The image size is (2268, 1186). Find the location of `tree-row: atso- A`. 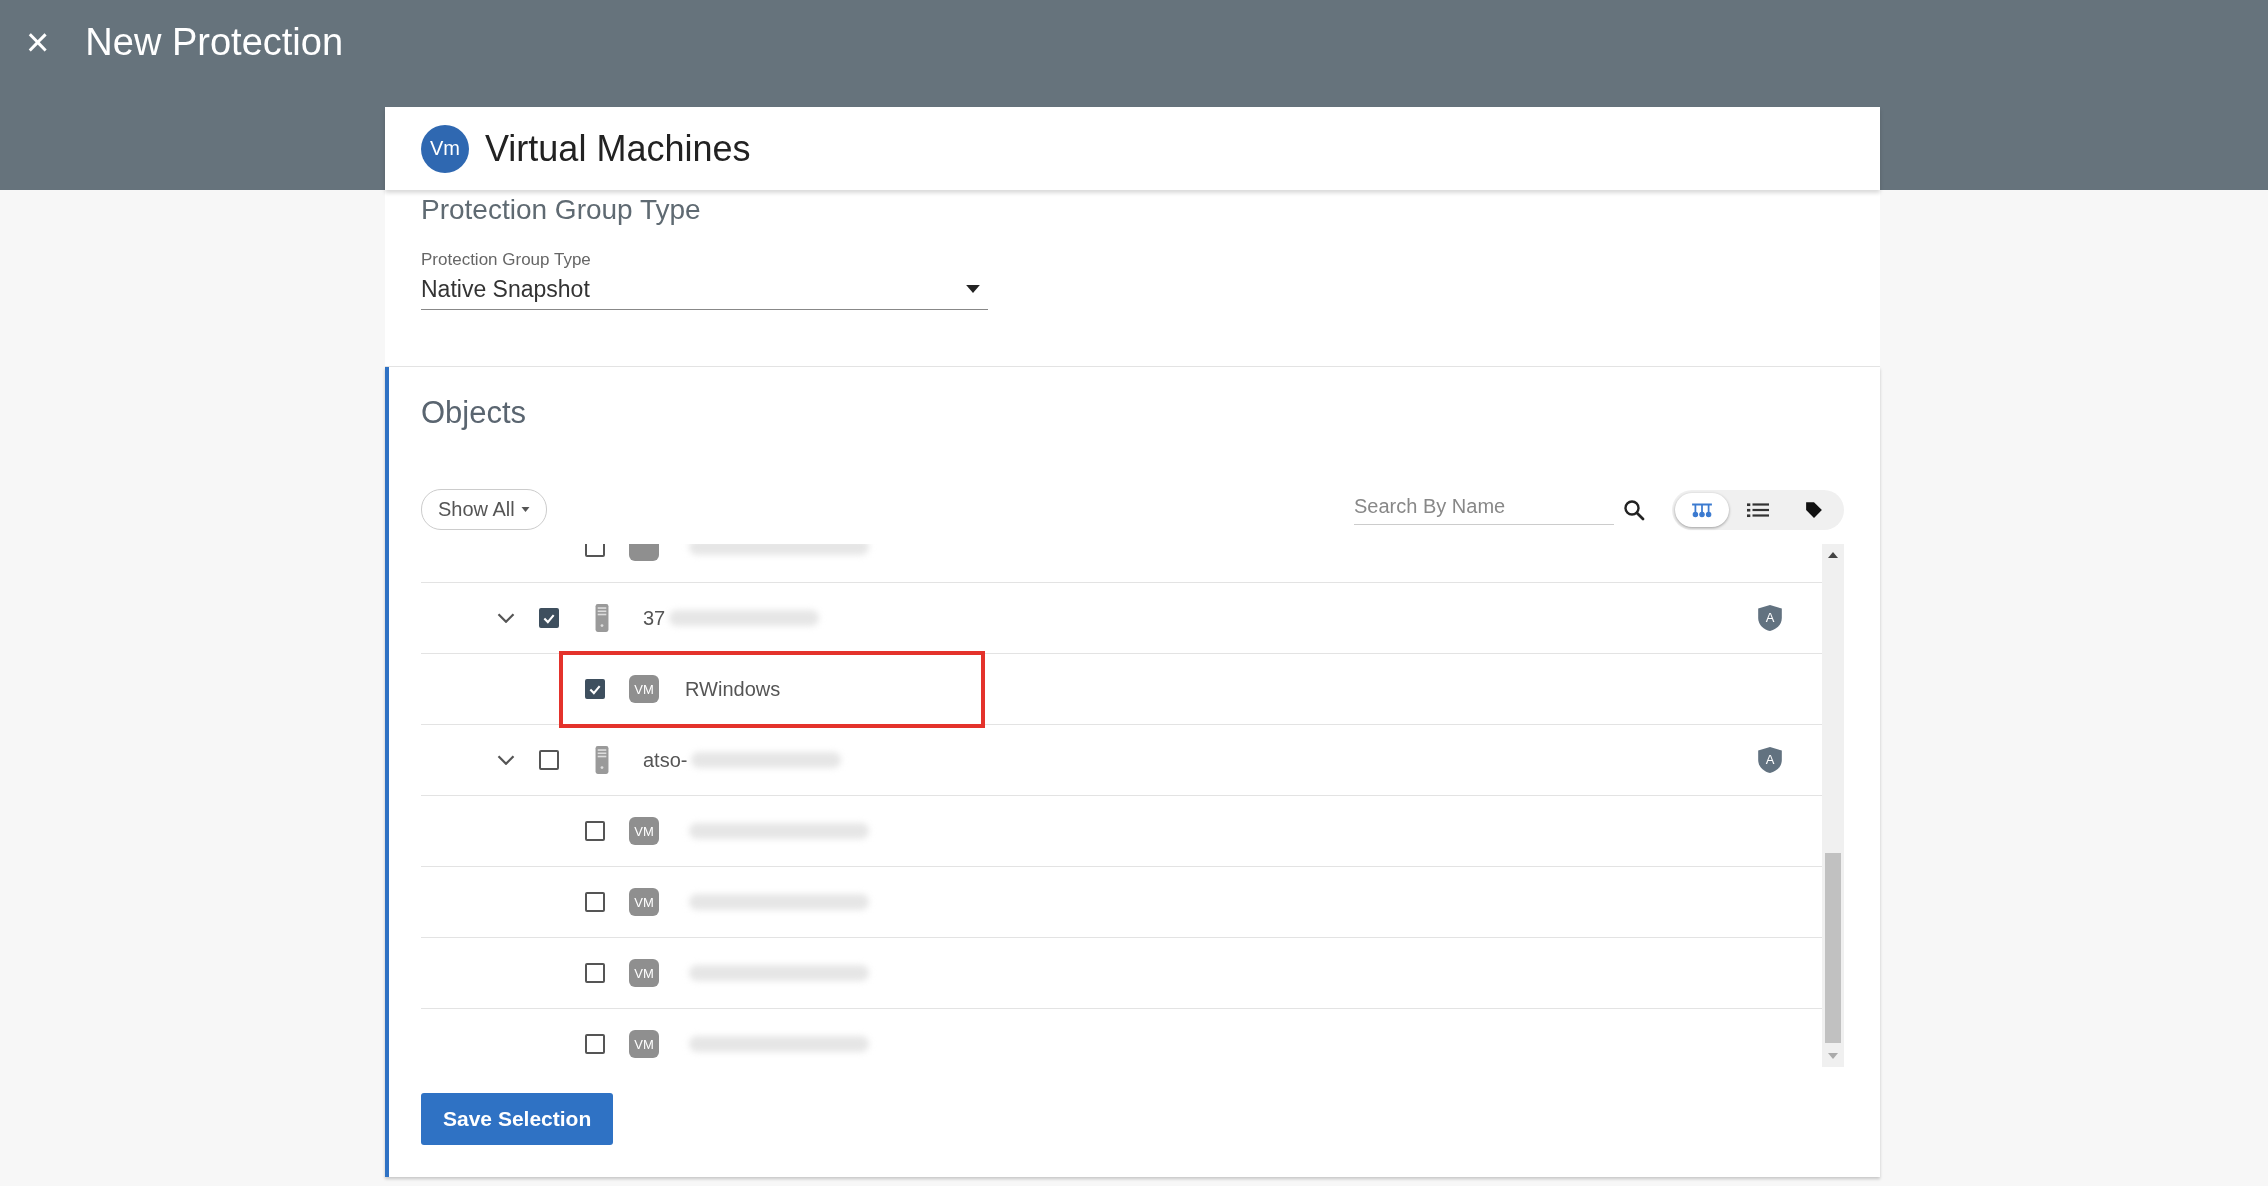

tree-row: atso- A is located at coordinates (1121, 760).